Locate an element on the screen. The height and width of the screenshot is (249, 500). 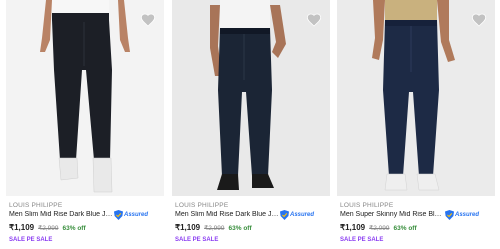
price-row: ₹1,109 ₹2,099 63% off is located at coordinates (378, 227).